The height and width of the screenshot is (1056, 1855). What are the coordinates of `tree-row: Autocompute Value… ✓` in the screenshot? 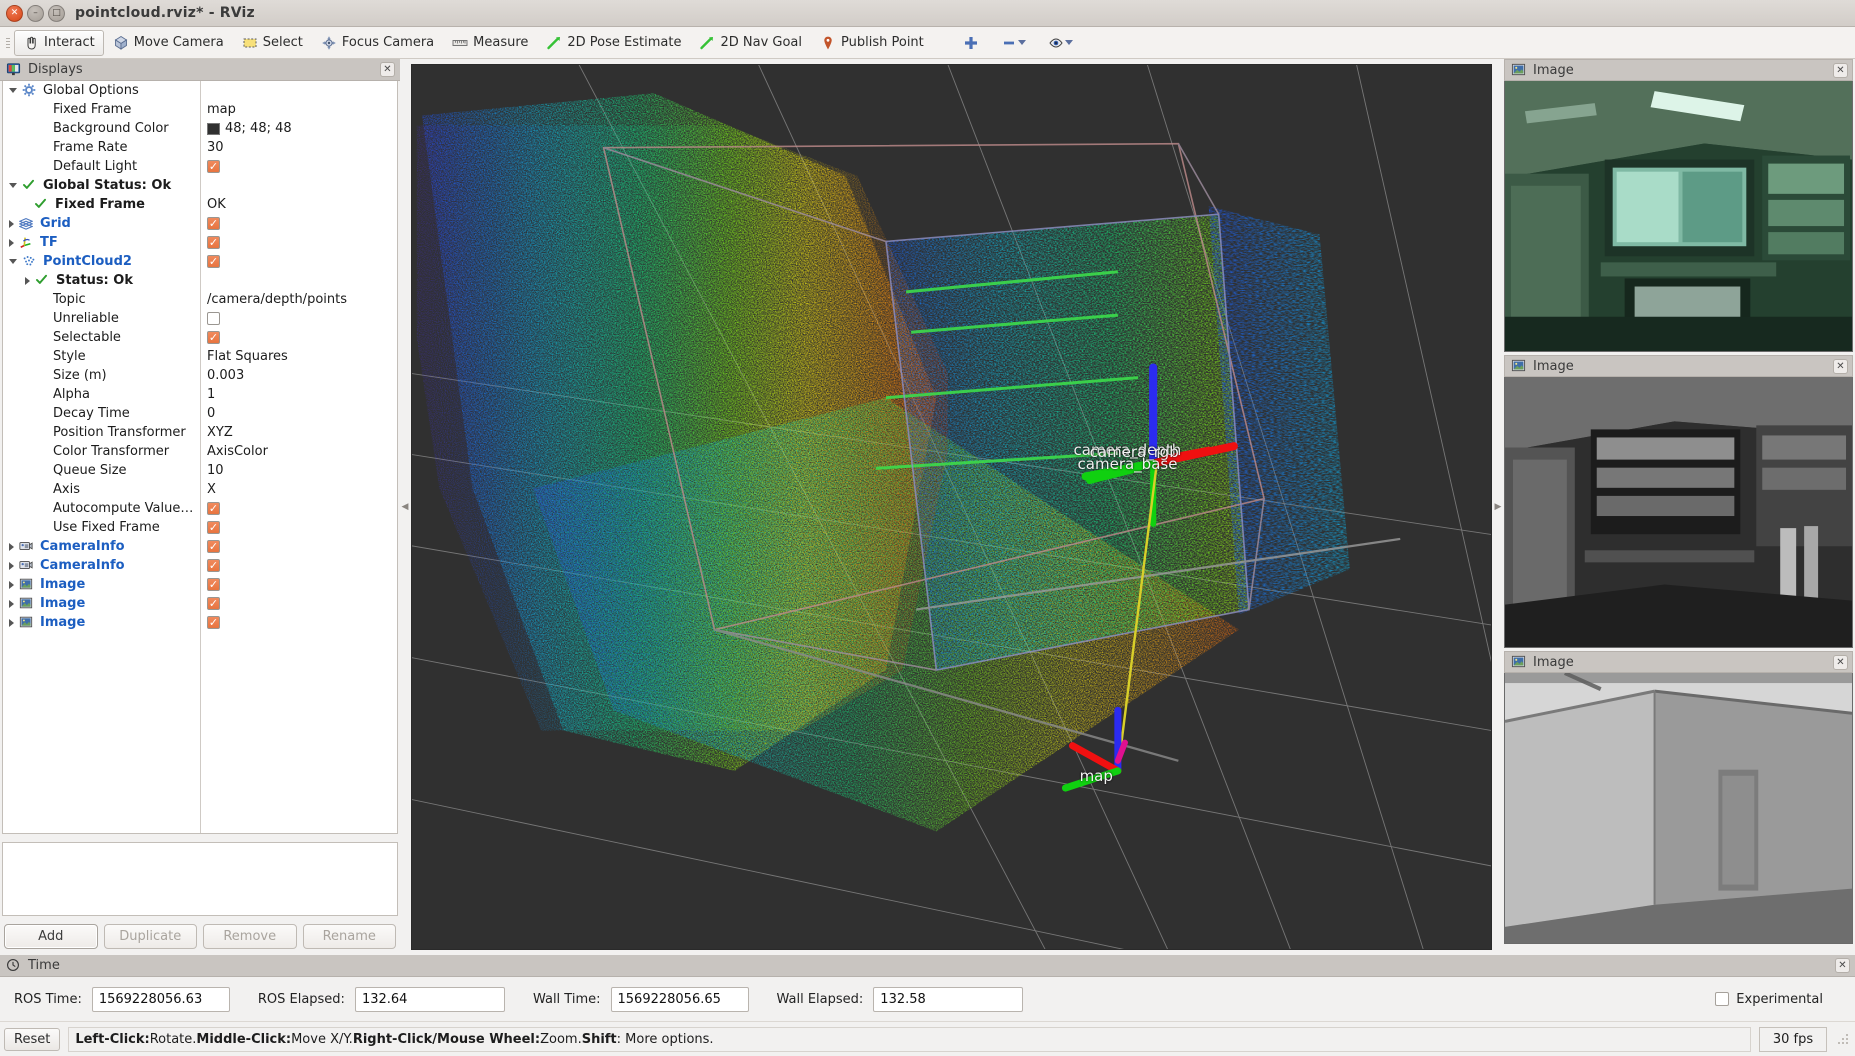 It's located at (200, 508).